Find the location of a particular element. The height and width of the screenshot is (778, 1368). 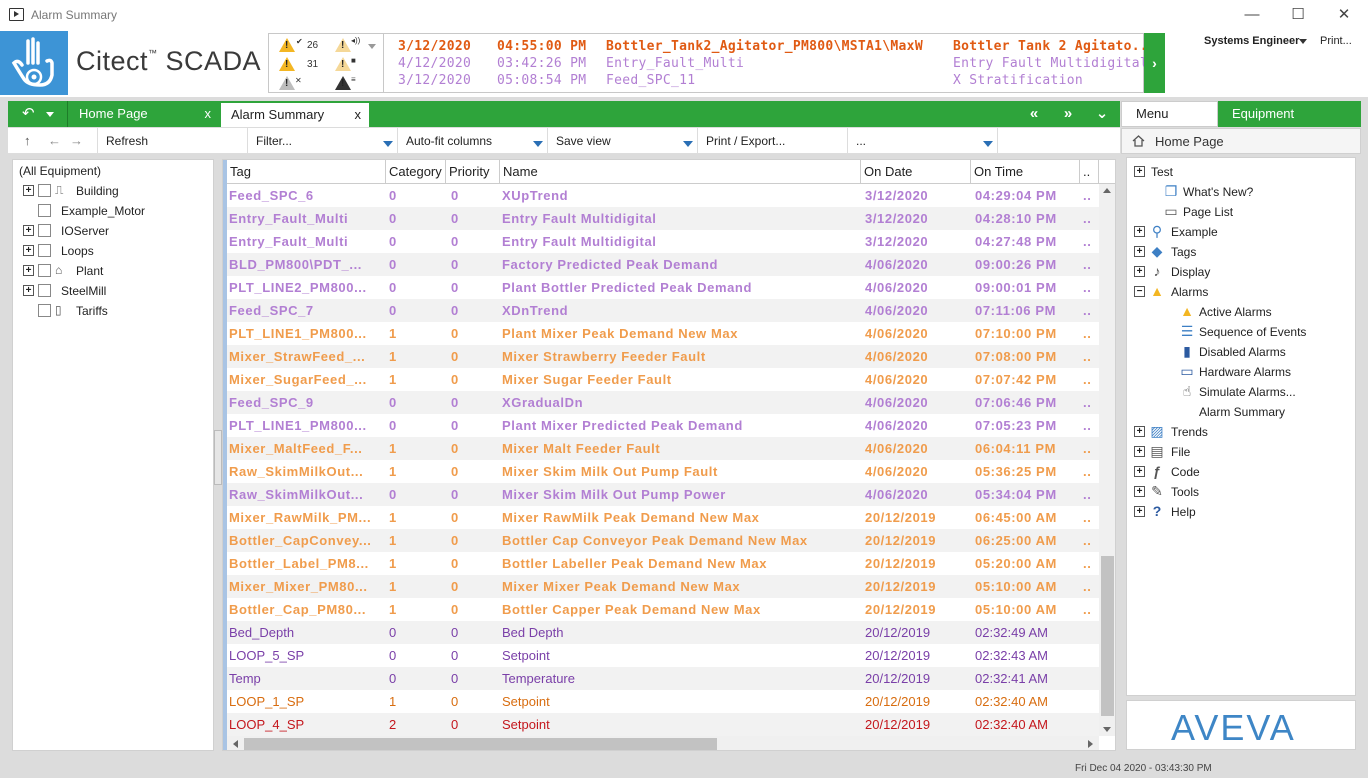

scroll-down-icon is located at coordinates (1107, 729).